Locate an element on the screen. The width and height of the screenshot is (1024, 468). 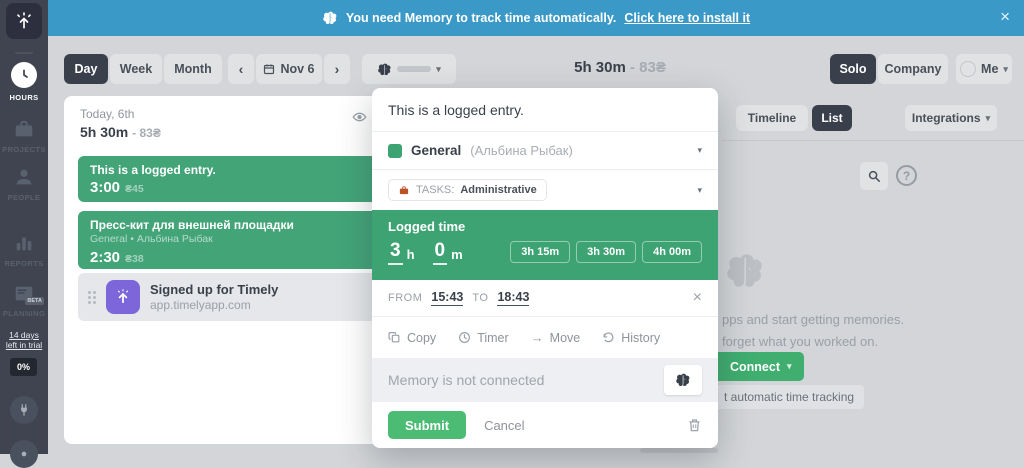
entry-duration: 3:00 is located at coordinates (105, 187).